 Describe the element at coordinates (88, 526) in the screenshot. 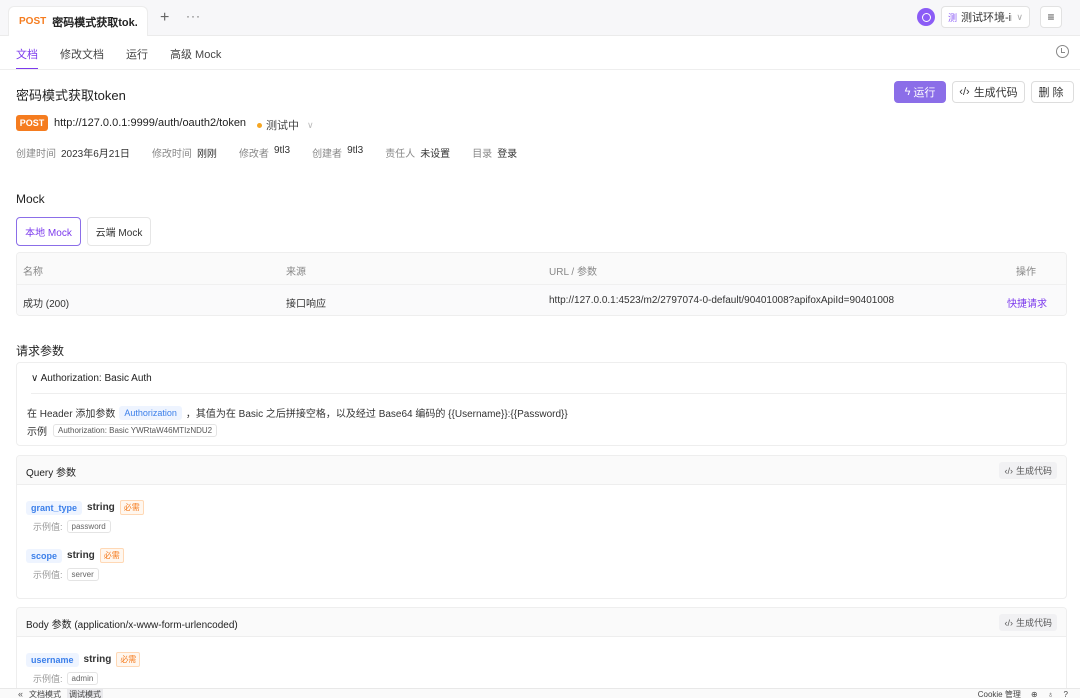

I see `example-value: password` at that location.